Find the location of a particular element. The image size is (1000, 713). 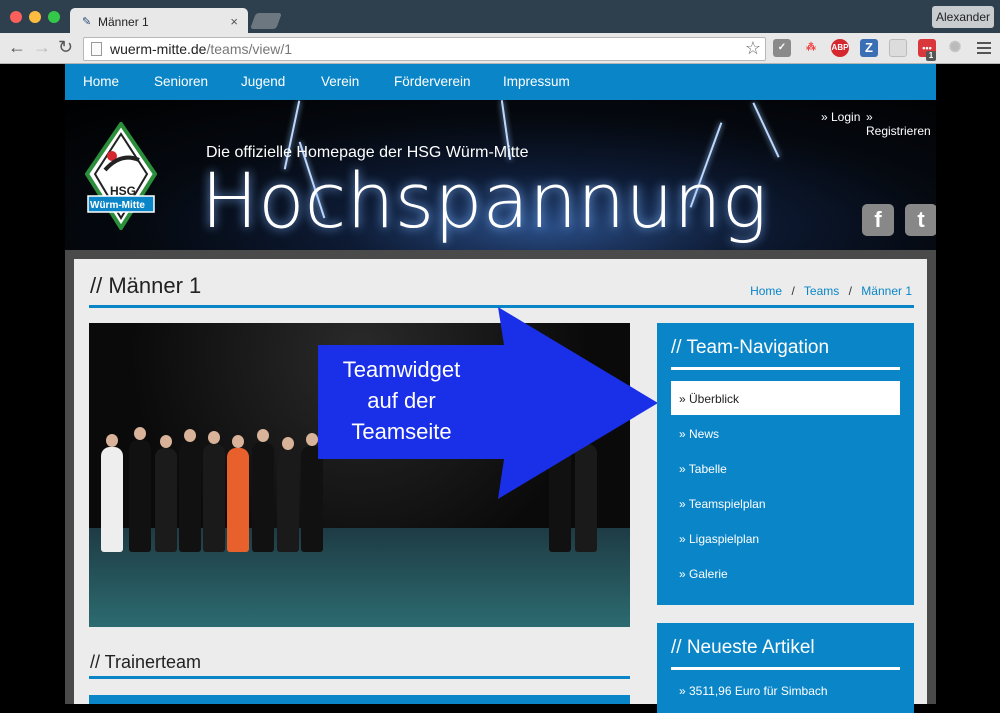

profile-button: Alexander is located at coordinates (963, 17).